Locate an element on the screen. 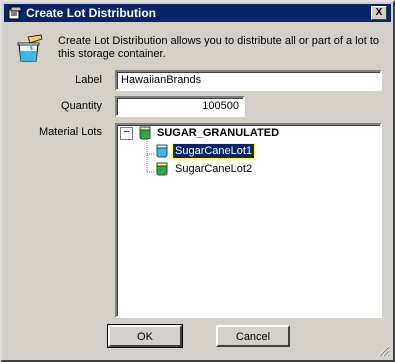  tree-root-label: SUGAR_GRANULATED is located at coordinates (218, 133).